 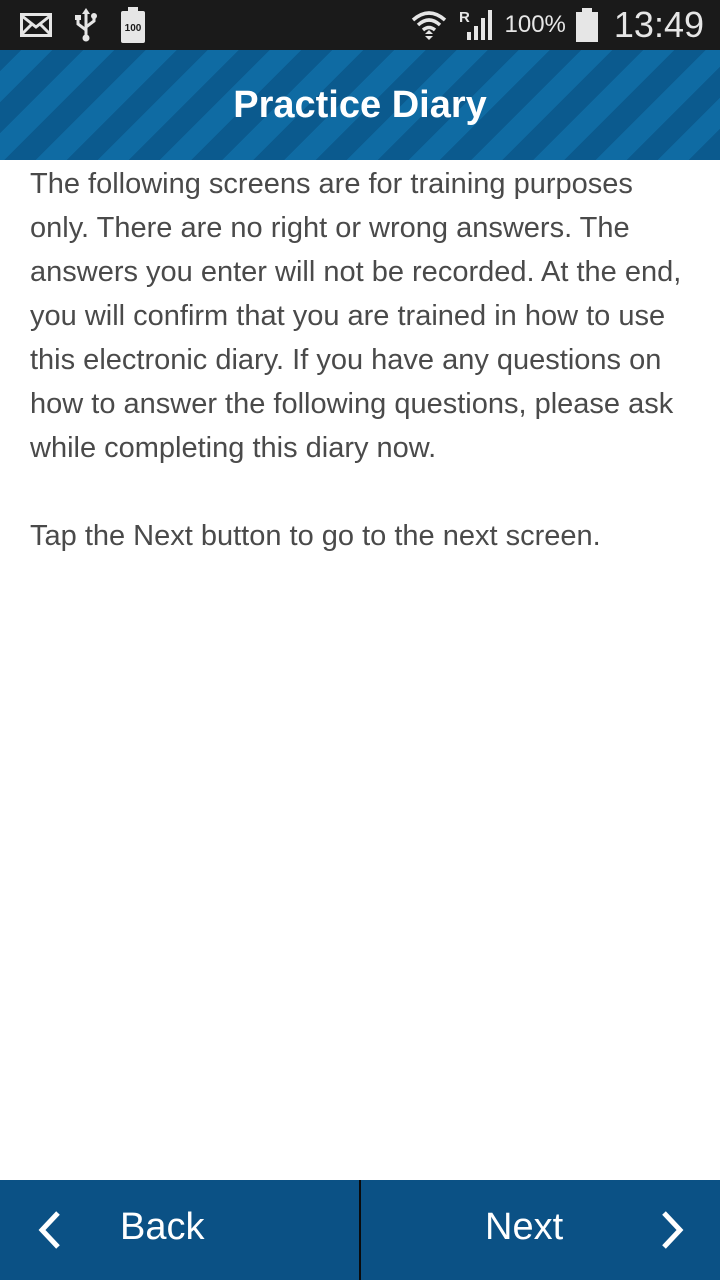 What do you see at coordinates (49, 1235) in the screenshot?
I see `chevron-left-icon` at bounding box center [49, 1235].